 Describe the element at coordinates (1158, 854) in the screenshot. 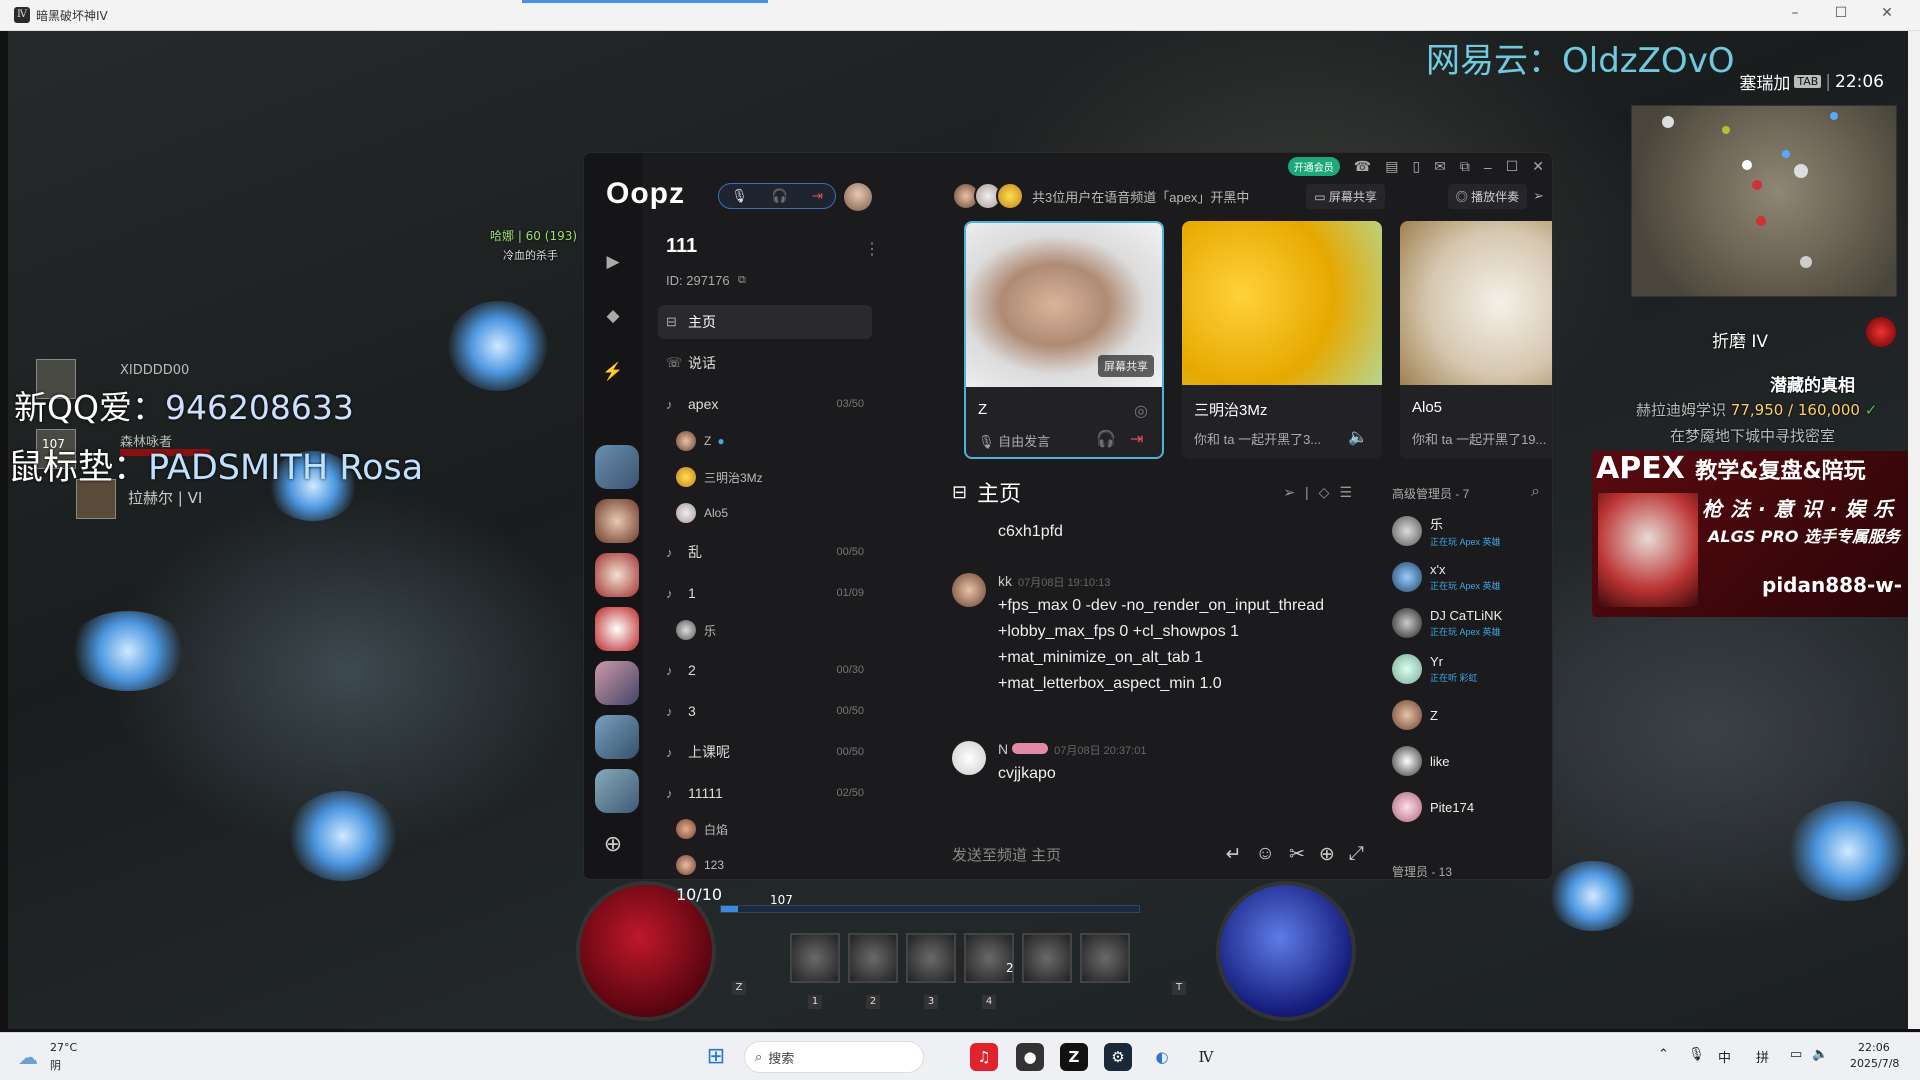

I see `message-input: 发送至频道 主页 ↵ ☺ ✂ ⊕ ⤢` at that location.